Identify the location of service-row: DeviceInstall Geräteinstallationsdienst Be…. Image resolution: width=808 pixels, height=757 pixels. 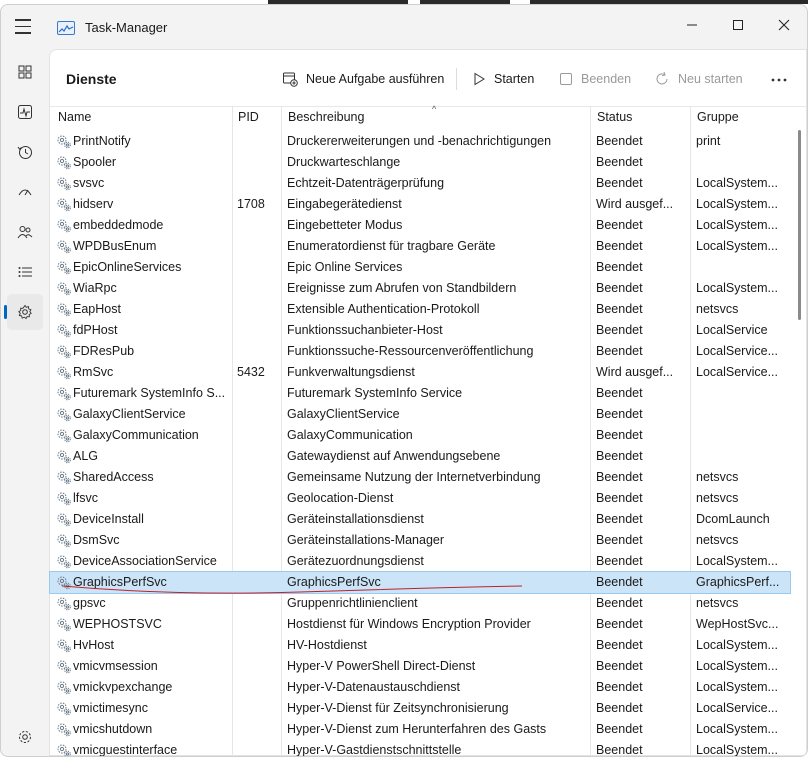
(420, 519).